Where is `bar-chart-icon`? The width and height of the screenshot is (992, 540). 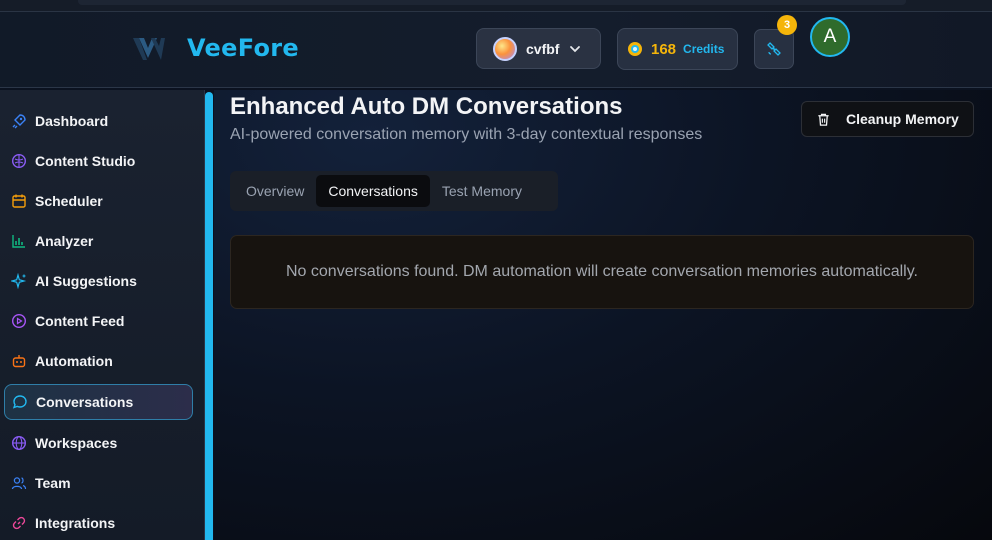
bar-chart-icon is located at coordinates (18, 241).